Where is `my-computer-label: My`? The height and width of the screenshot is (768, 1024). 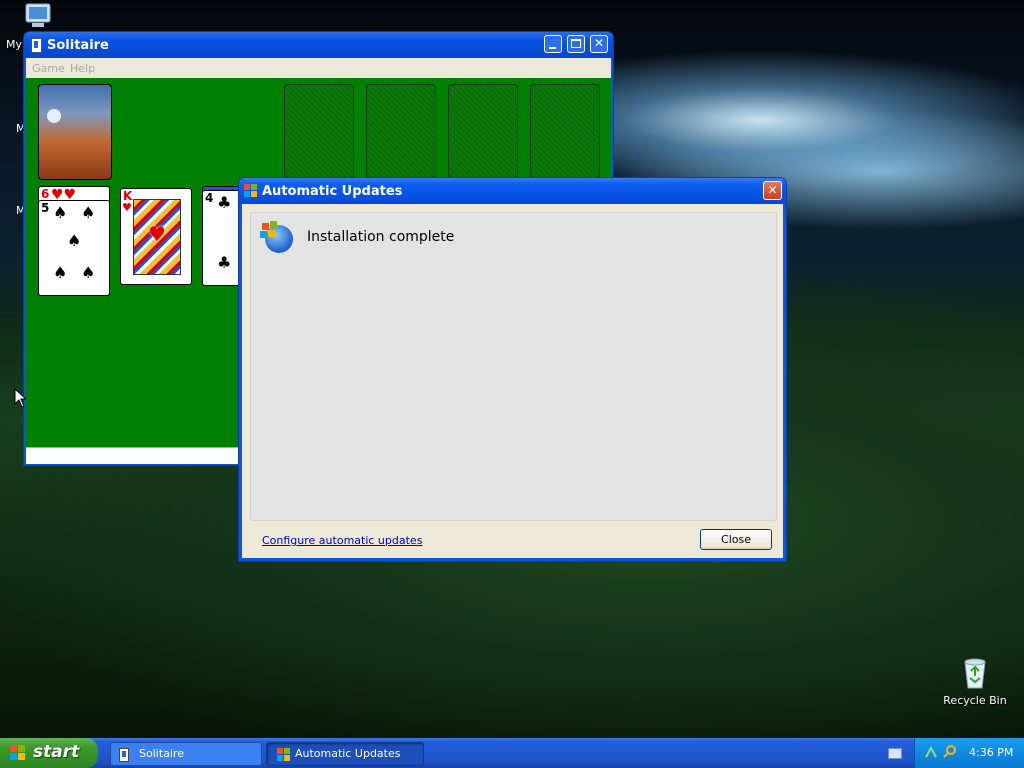 my-computer-label: My is located at coordinates (14, 44).